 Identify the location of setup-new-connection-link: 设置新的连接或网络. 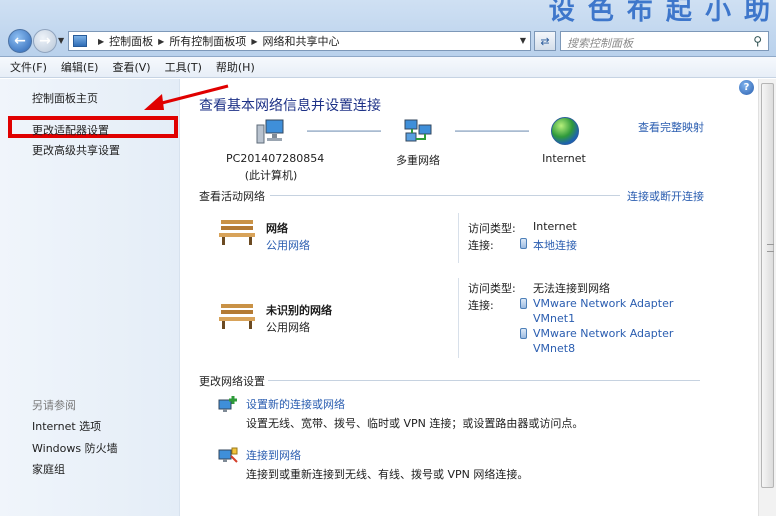
(295, 404).